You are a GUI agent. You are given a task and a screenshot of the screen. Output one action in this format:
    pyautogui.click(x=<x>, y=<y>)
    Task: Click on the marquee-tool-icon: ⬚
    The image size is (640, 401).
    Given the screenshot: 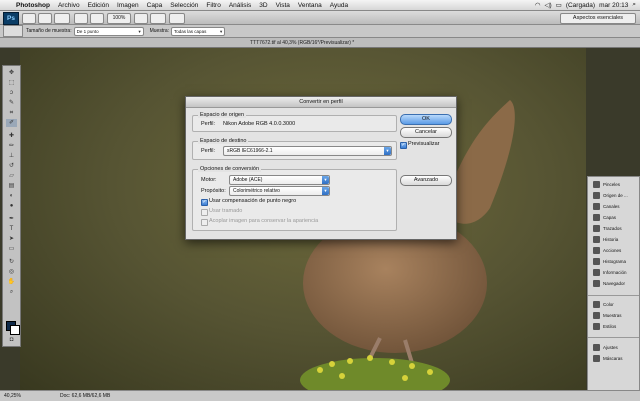 What is the action you would take?
    pyautogui.click(x=11, y=83)
    